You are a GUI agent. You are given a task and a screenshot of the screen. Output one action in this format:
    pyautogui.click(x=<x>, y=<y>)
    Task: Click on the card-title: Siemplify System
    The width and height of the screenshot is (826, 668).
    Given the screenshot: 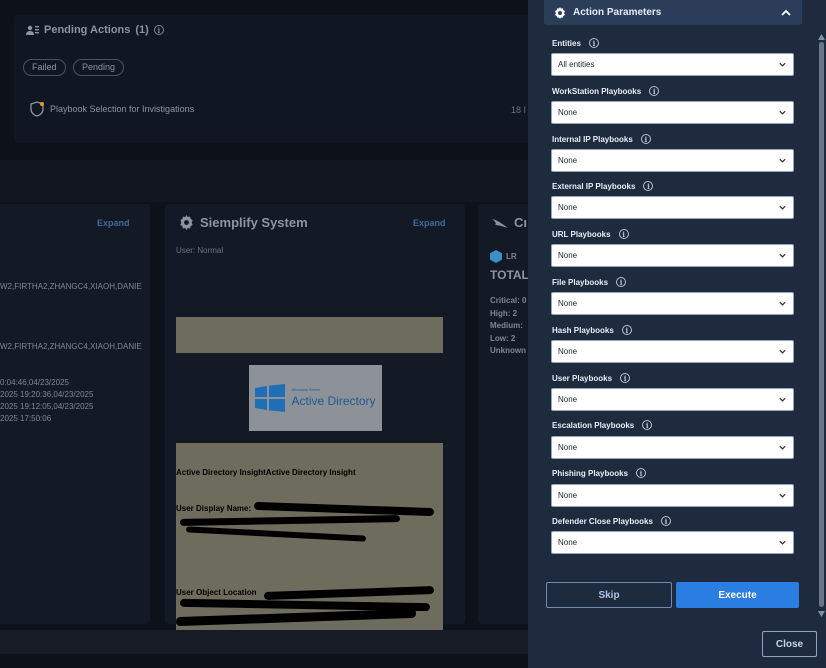 What is the action you would take?
    pyautogui.click(x=243, y=222)
    